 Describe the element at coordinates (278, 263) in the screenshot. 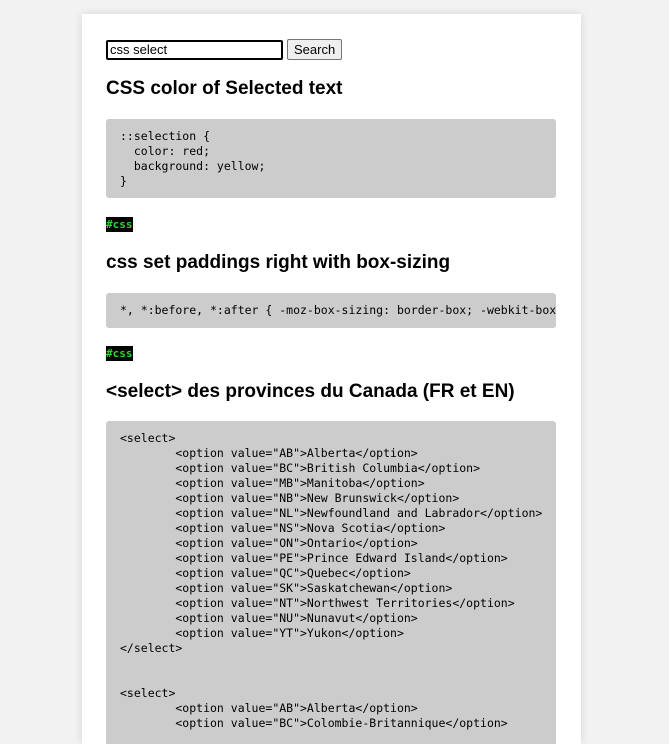

I see `post-title: css set paddings right with box-sizing` at that location.